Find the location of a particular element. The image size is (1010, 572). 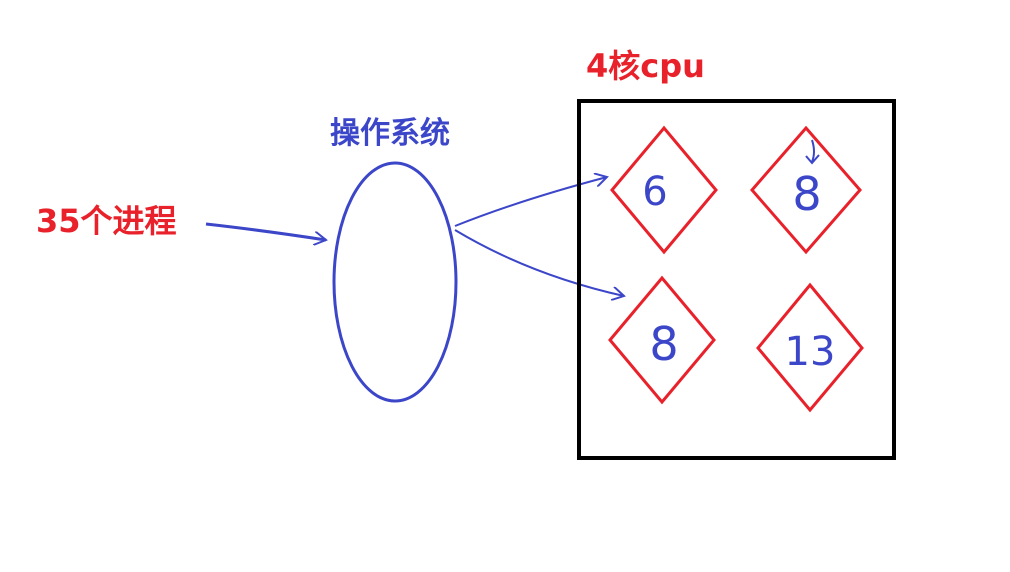

processes-to-os-arrow is located at coordinates (265, 231).